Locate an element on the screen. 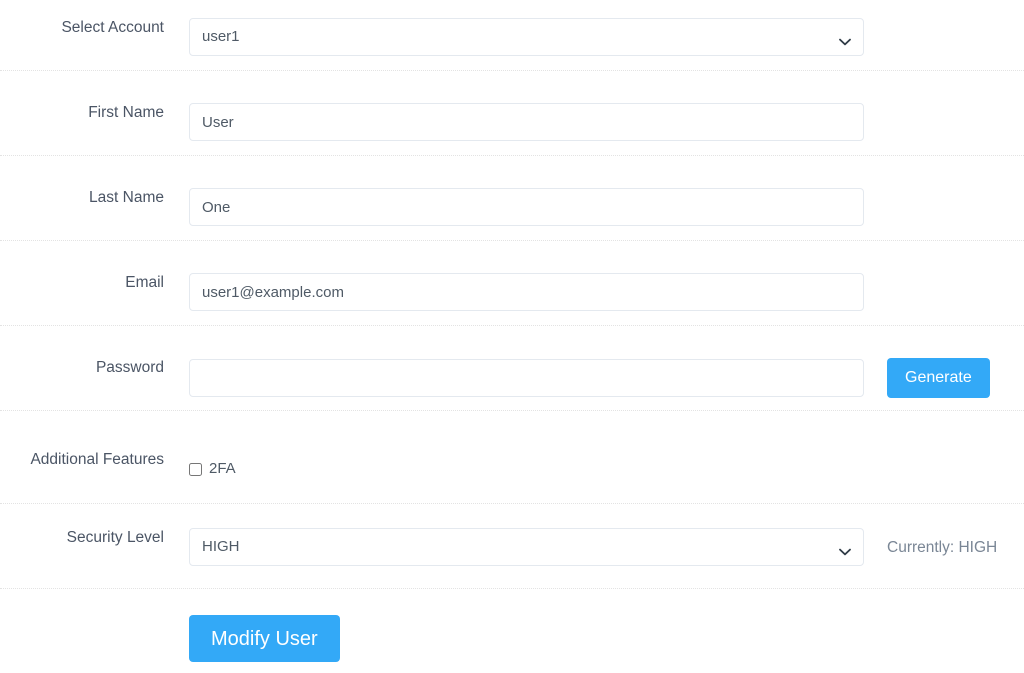  label-last-name: Last Name is located at coordinates (126, 197).